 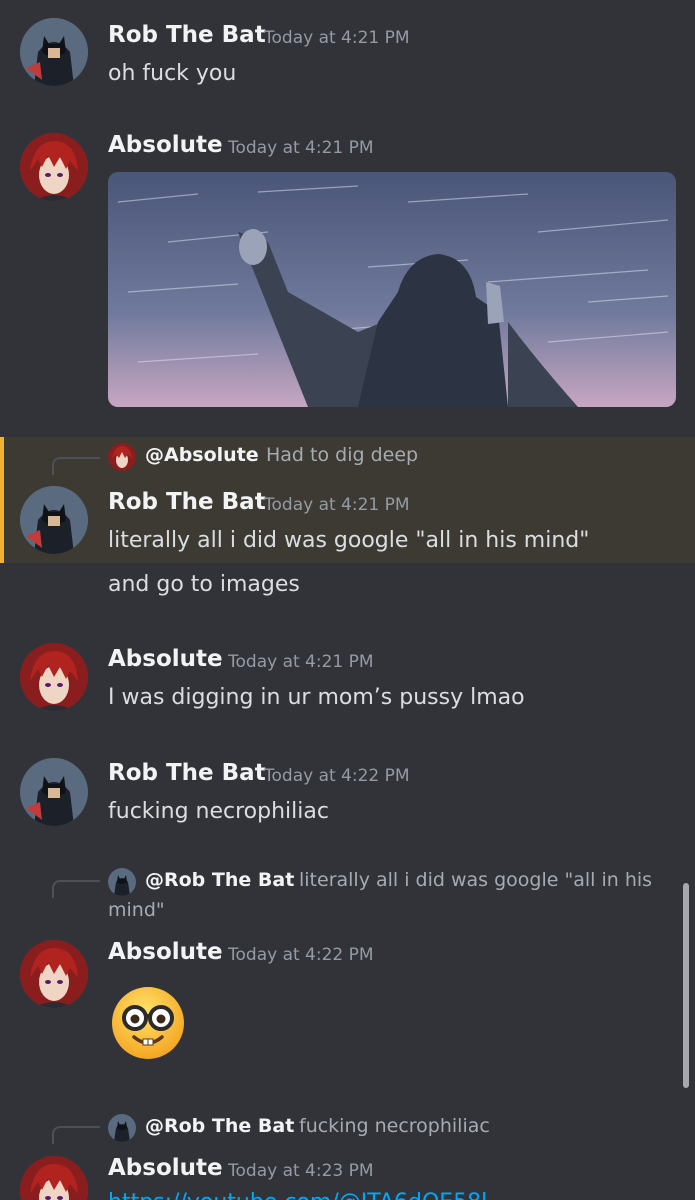 I want to click on reply-preview: Had to dig deep, so click(x=342, y=455).